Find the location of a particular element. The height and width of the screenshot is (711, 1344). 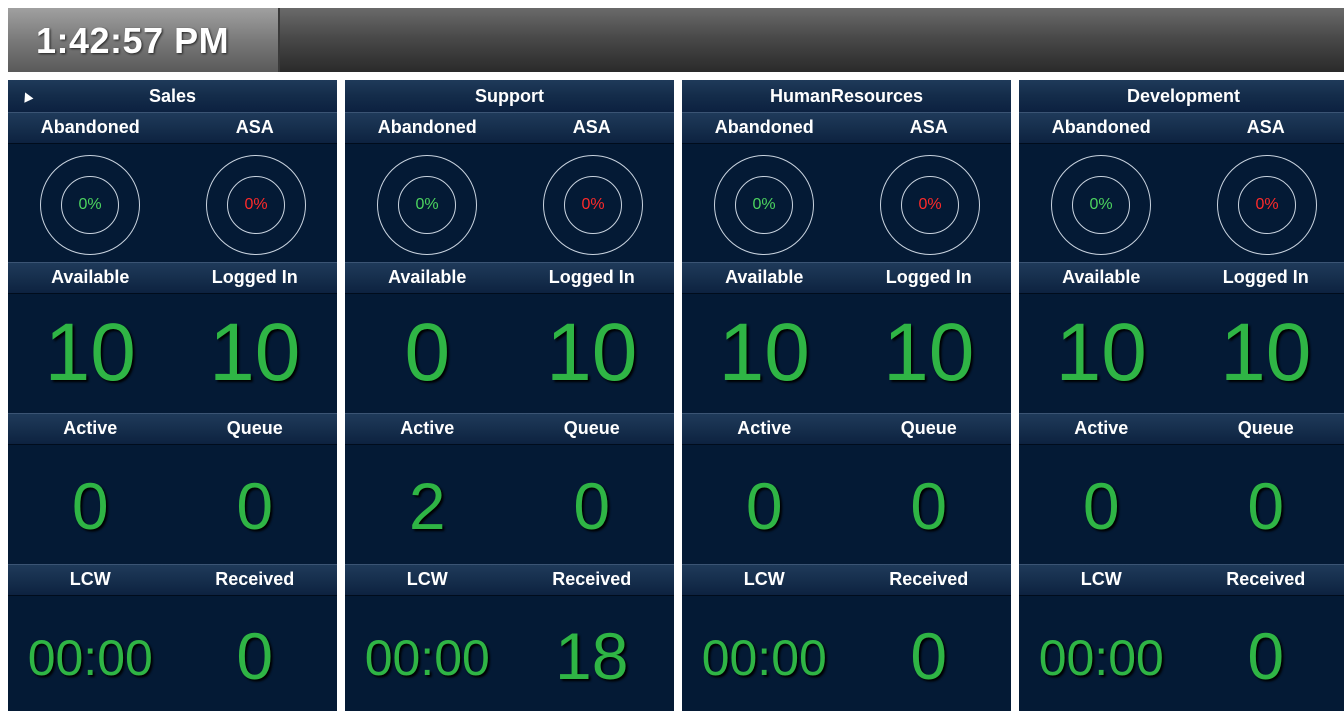

received-value: 18 is located at coordinates (592, 656).